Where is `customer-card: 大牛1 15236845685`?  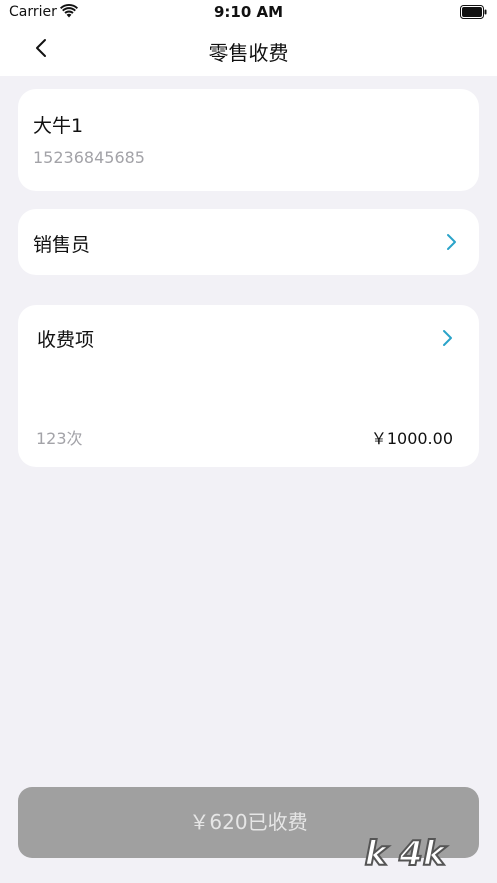
customer-card: 大牛1 15236845685 is located at coordinates (248, 140).